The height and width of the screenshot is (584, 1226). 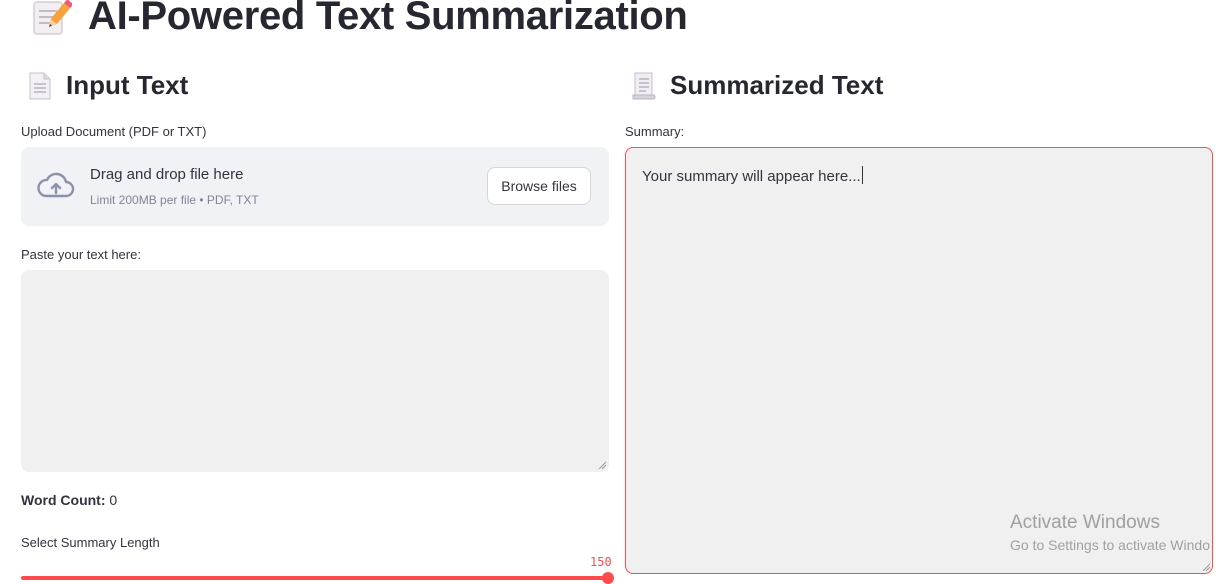 I want to click on input-section-title: Input Text, so click(x=127, y=85).